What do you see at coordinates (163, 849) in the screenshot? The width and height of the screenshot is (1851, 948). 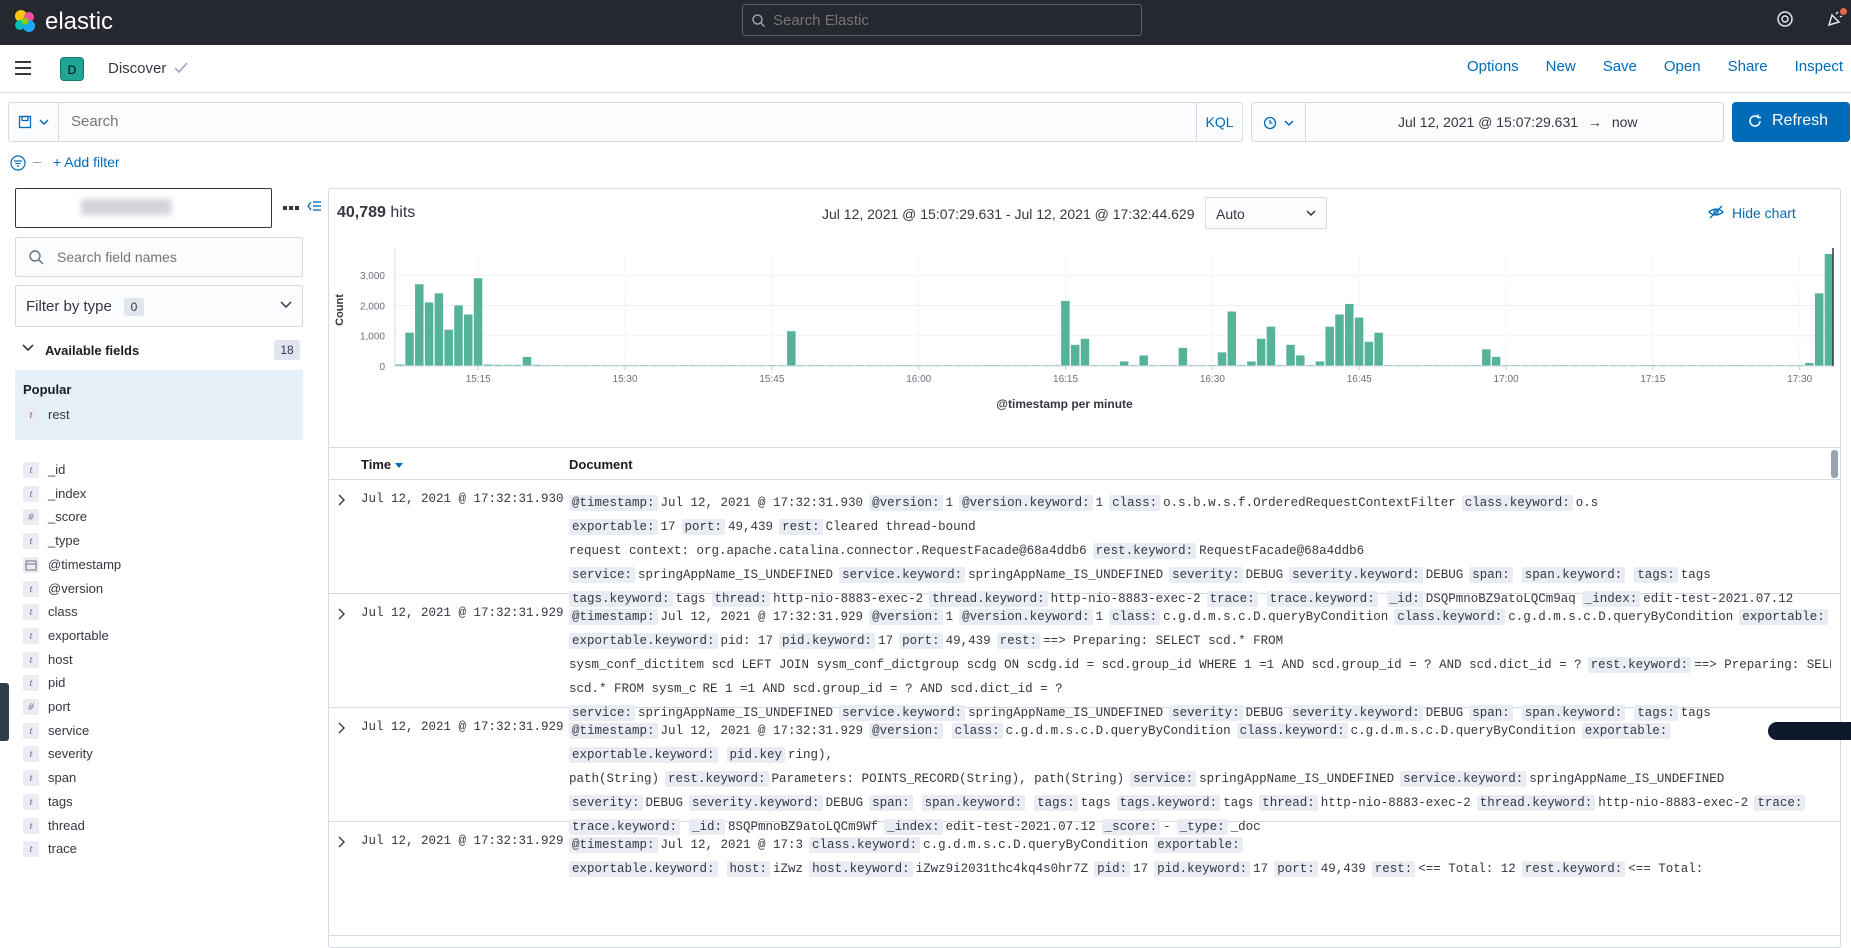 I see `field-item: t trace` at bounding box center [163, 849].